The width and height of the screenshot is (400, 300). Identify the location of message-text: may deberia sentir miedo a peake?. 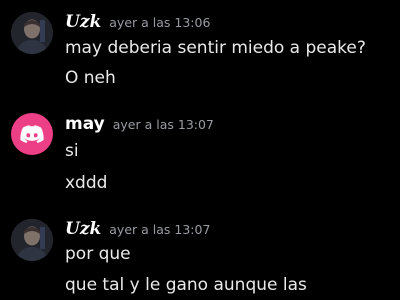
(215, 48).